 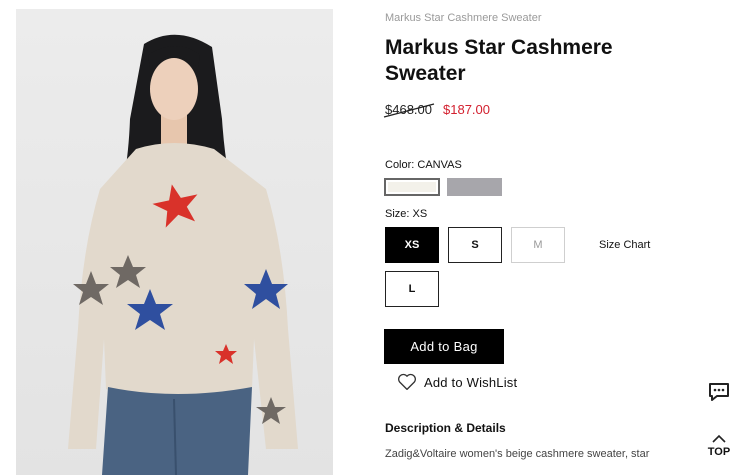 I want to click on product-title: Markus Star Cashmere Sweater, so click(x=499, y=60).